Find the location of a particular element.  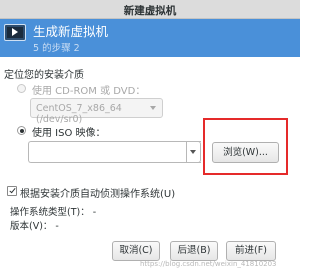

os-type-row: 操作系统类型(T)： - is located at coordinates (53, 211).